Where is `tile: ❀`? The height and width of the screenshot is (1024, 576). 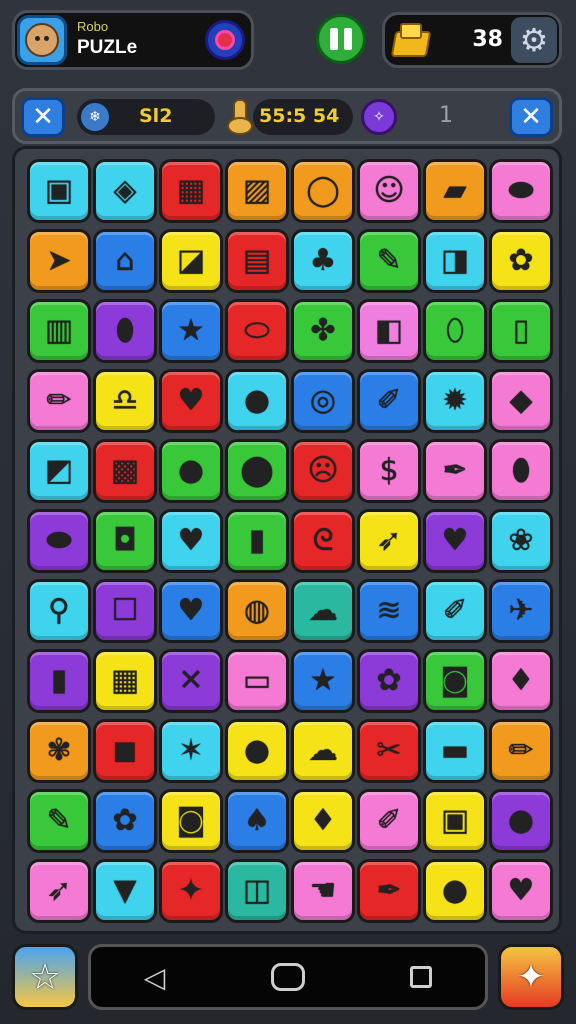
tile: ❀ is located at coordinates (521, 541).